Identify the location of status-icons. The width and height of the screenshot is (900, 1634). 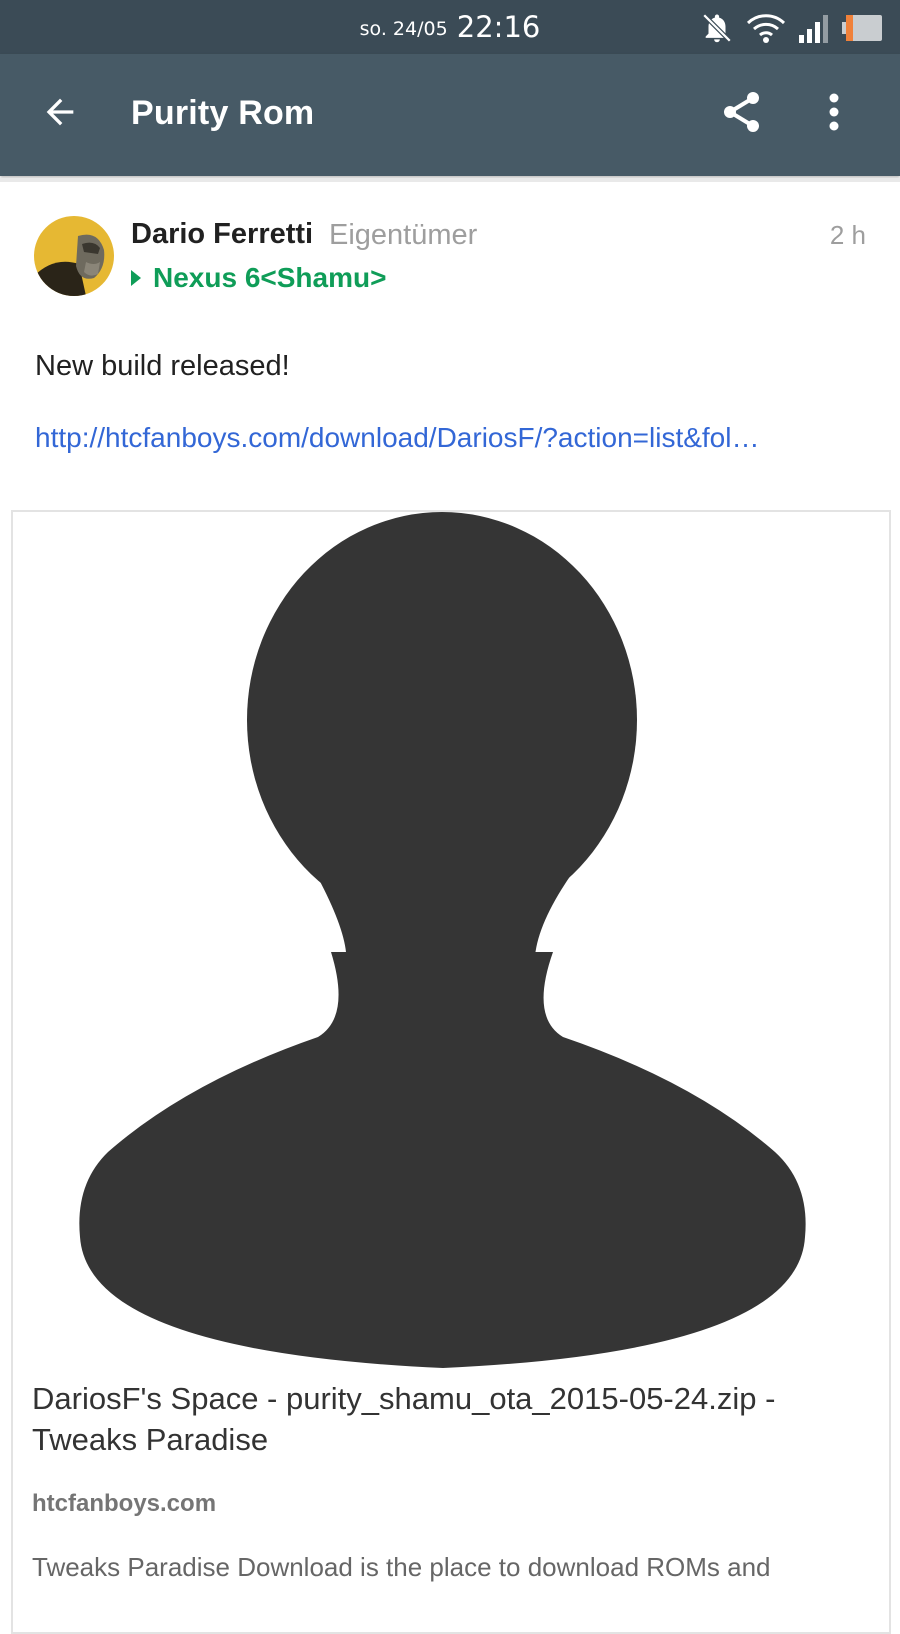
(792, 28).